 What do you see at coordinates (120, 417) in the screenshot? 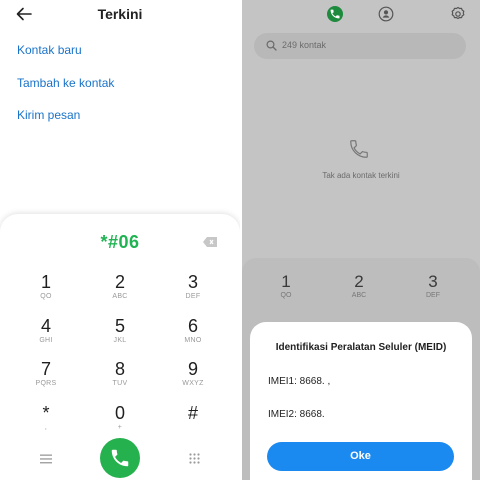
I see `key-0: 0 +` at bounding box center [120, 417].